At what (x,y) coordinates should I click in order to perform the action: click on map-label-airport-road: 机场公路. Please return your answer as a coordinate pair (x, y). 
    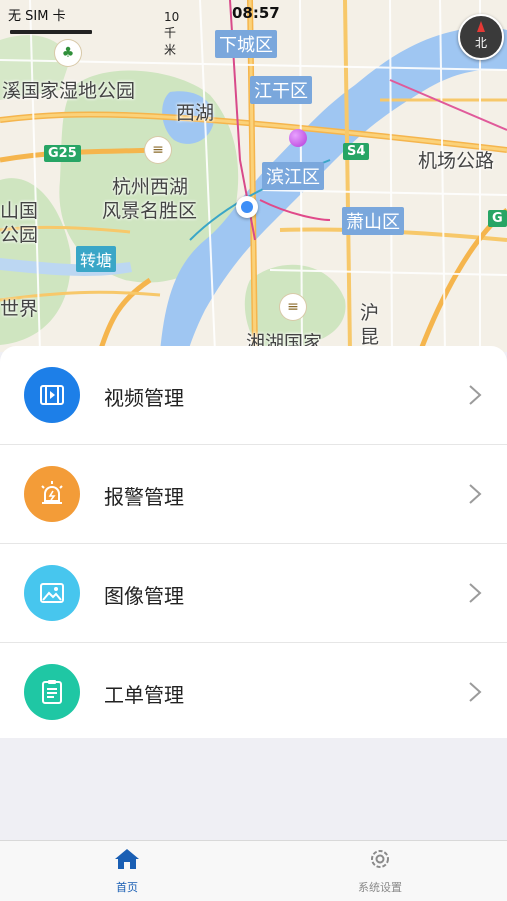
    Looking at the image, I should click on (456, 161).